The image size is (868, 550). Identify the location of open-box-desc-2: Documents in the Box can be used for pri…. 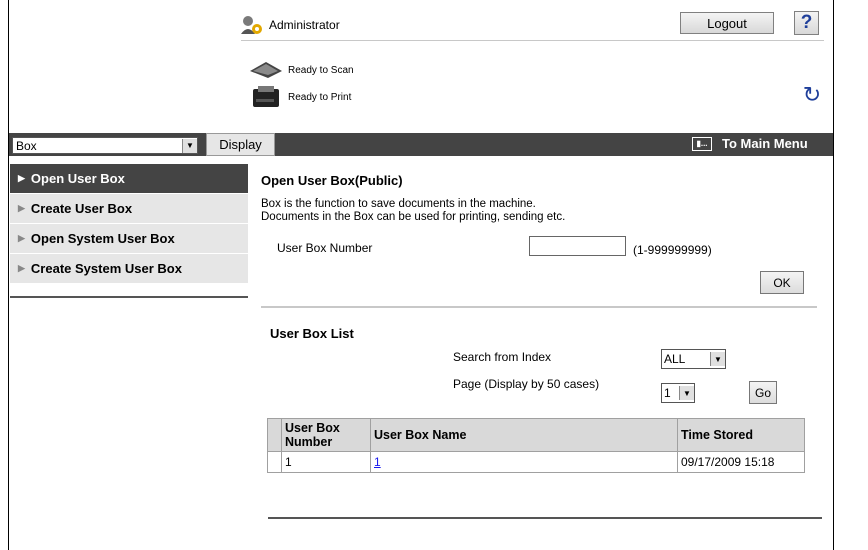
(413, 217).